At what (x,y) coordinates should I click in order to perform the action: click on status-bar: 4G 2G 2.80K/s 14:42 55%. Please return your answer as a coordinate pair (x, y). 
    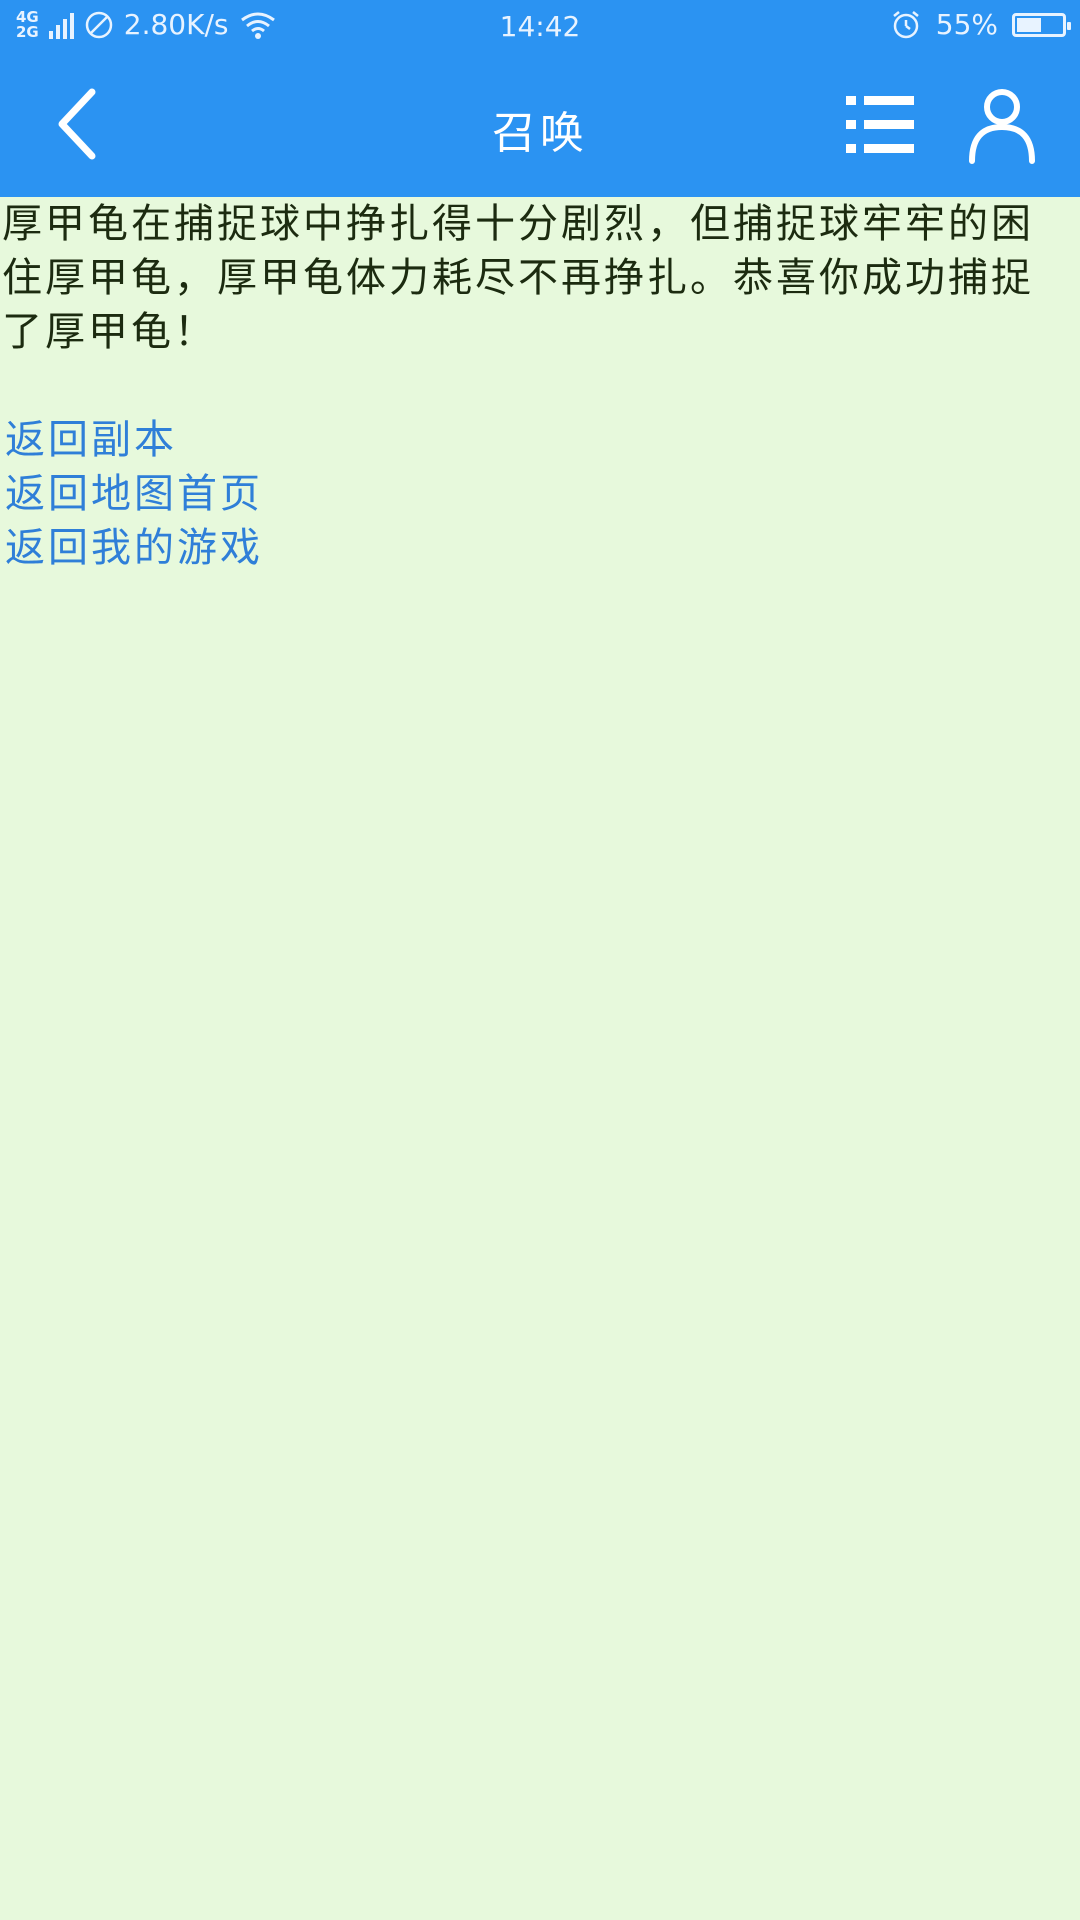
    Looking at the image, I should click on (540, 26).